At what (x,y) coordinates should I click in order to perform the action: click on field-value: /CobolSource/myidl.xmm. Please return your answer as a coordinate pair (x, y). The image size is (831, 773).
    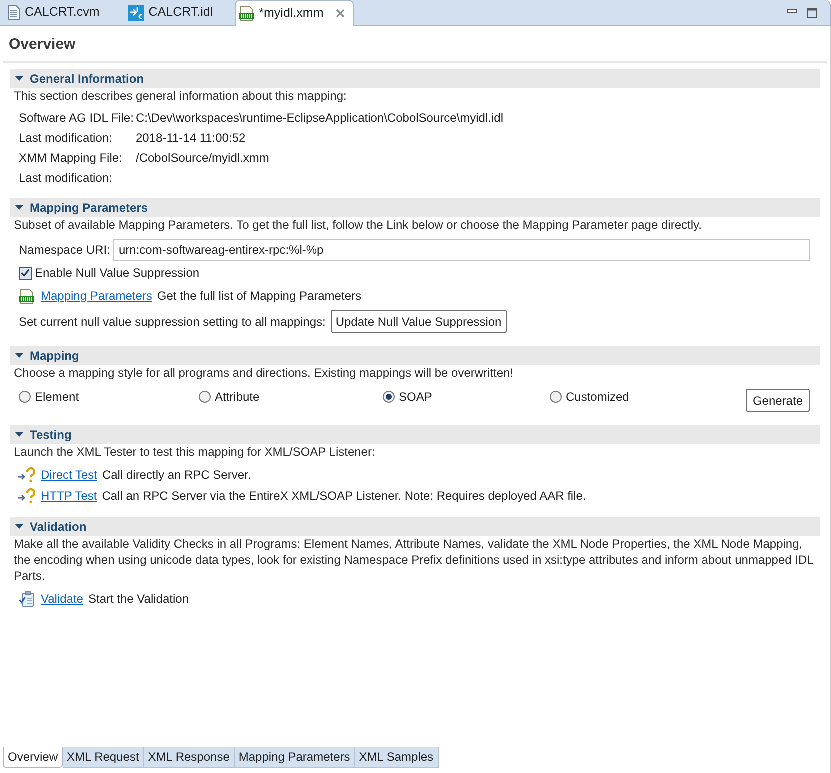
    Looking at the image, I should click on (203, 158).